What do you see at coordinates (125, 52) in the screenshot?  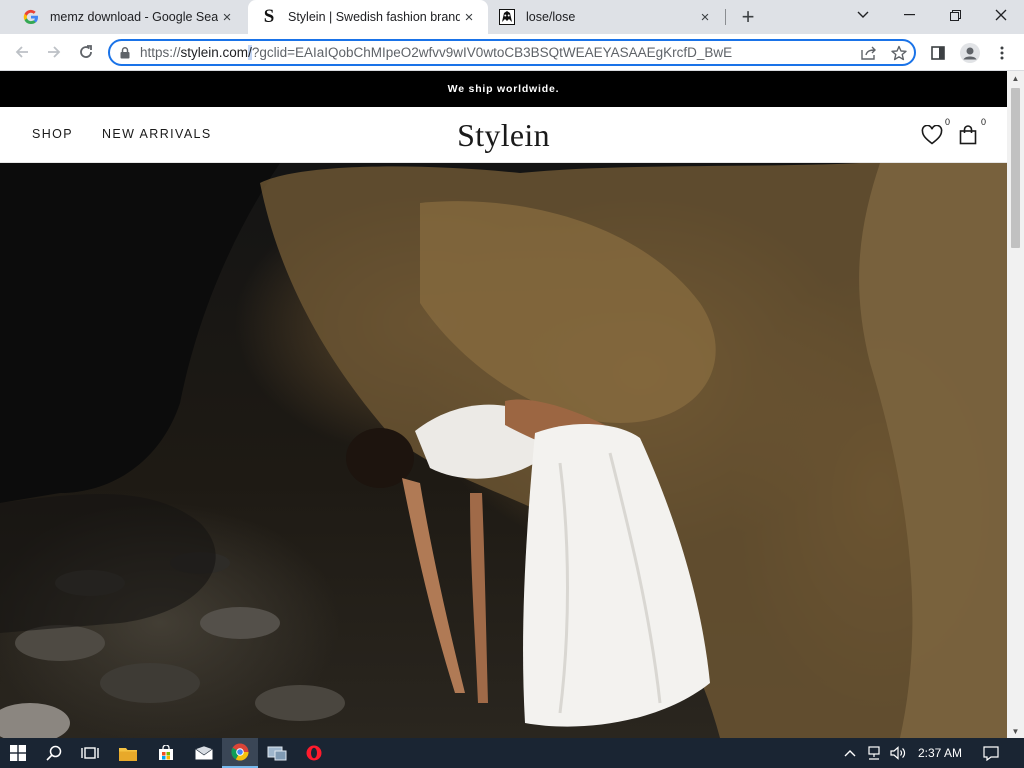 I see `lock-icon` at bounding box center [125, 52].